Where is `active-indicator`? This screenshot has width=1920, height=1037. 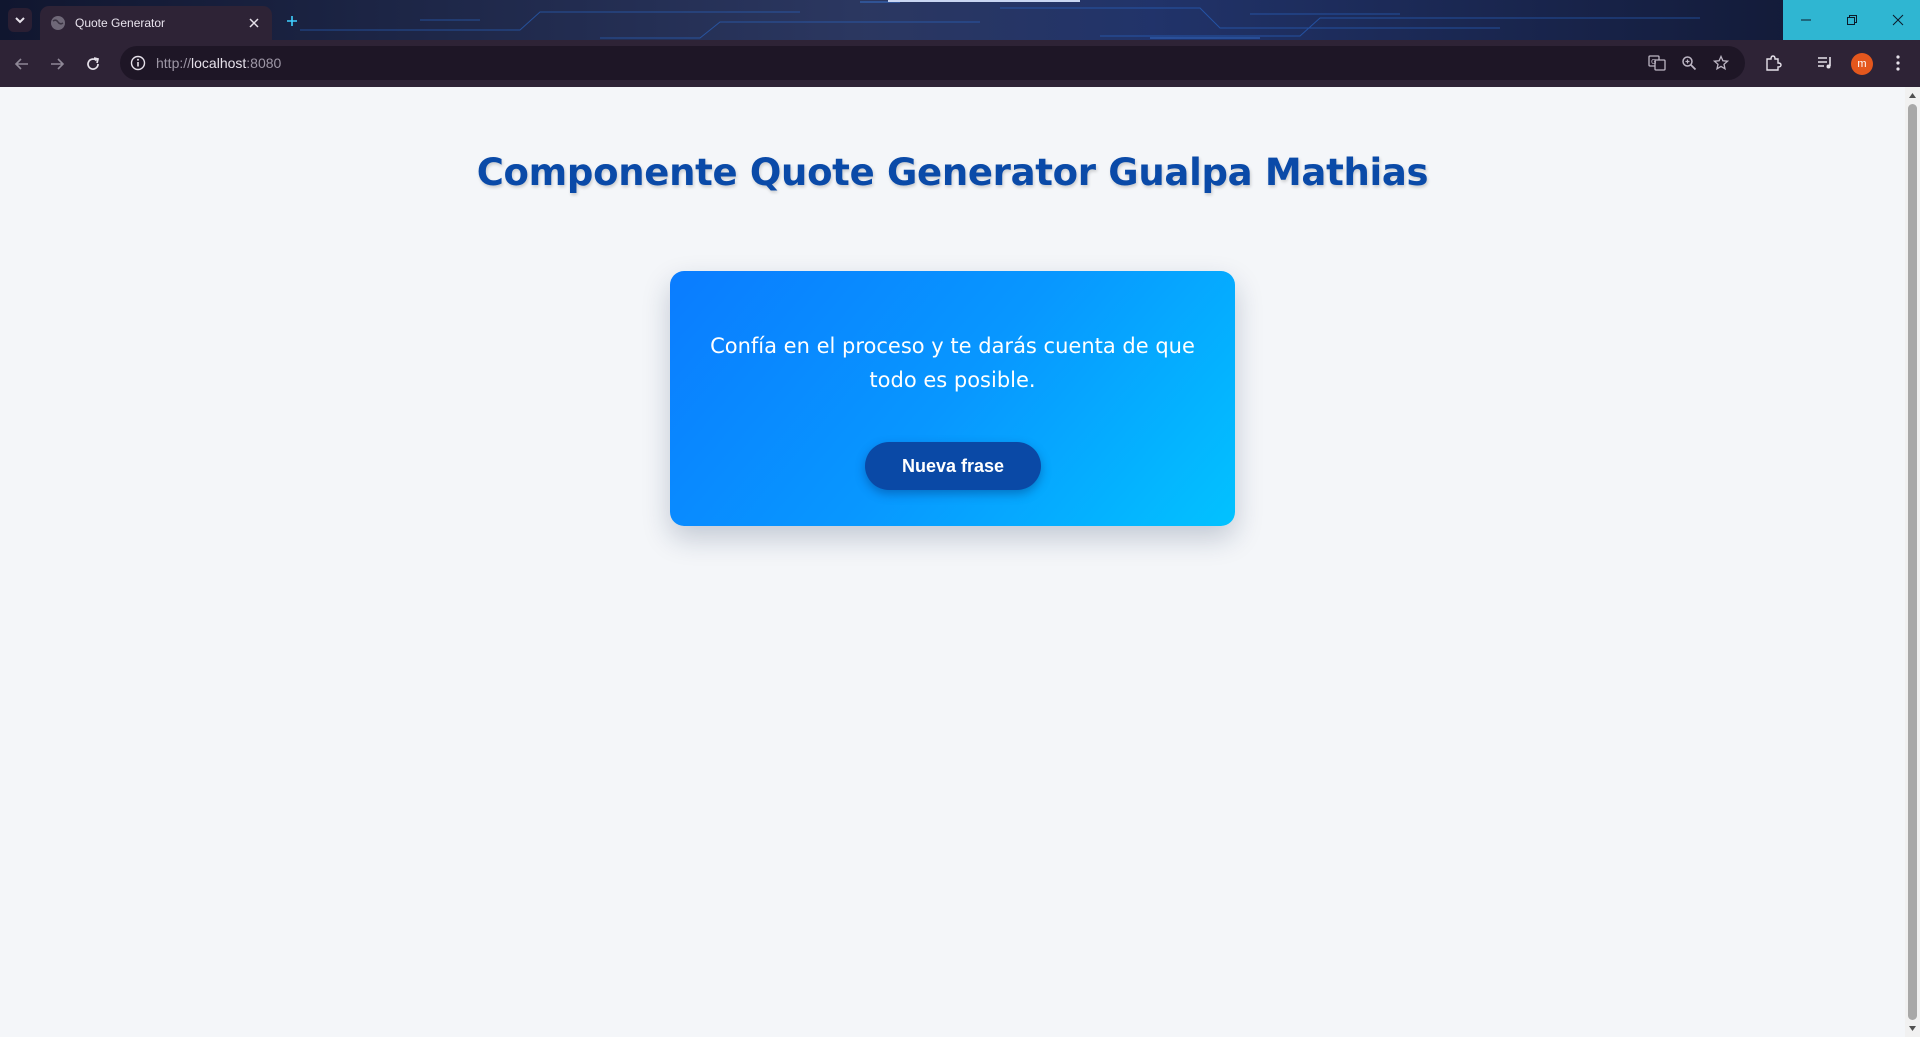
active-indicator is located at coordinates (984, 1).